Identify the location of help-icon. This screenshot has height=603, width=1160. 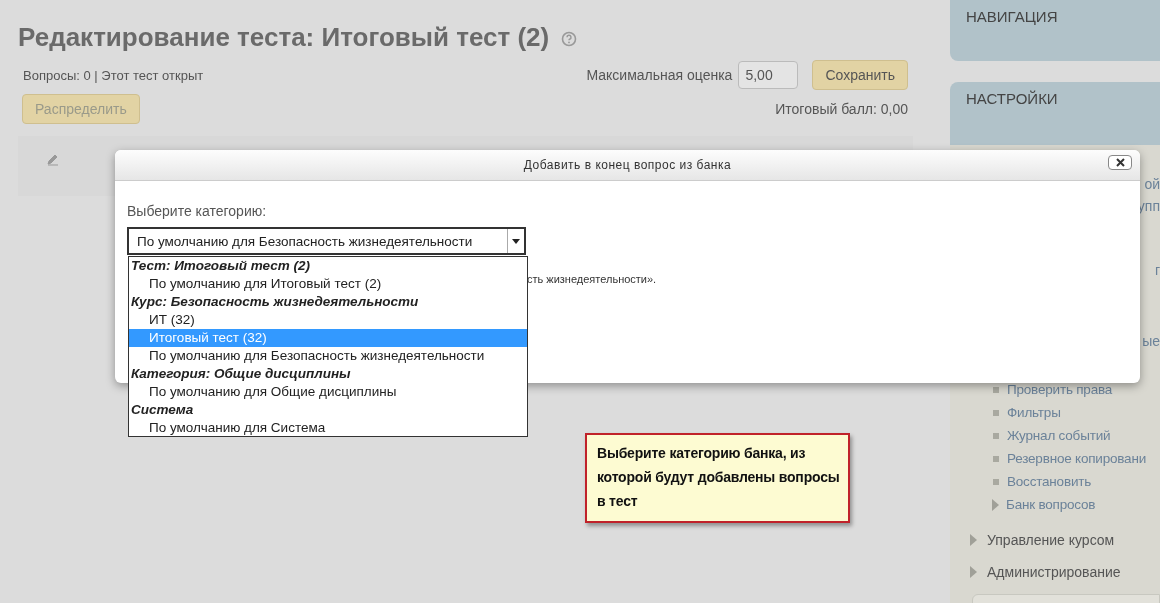
(569, 39).